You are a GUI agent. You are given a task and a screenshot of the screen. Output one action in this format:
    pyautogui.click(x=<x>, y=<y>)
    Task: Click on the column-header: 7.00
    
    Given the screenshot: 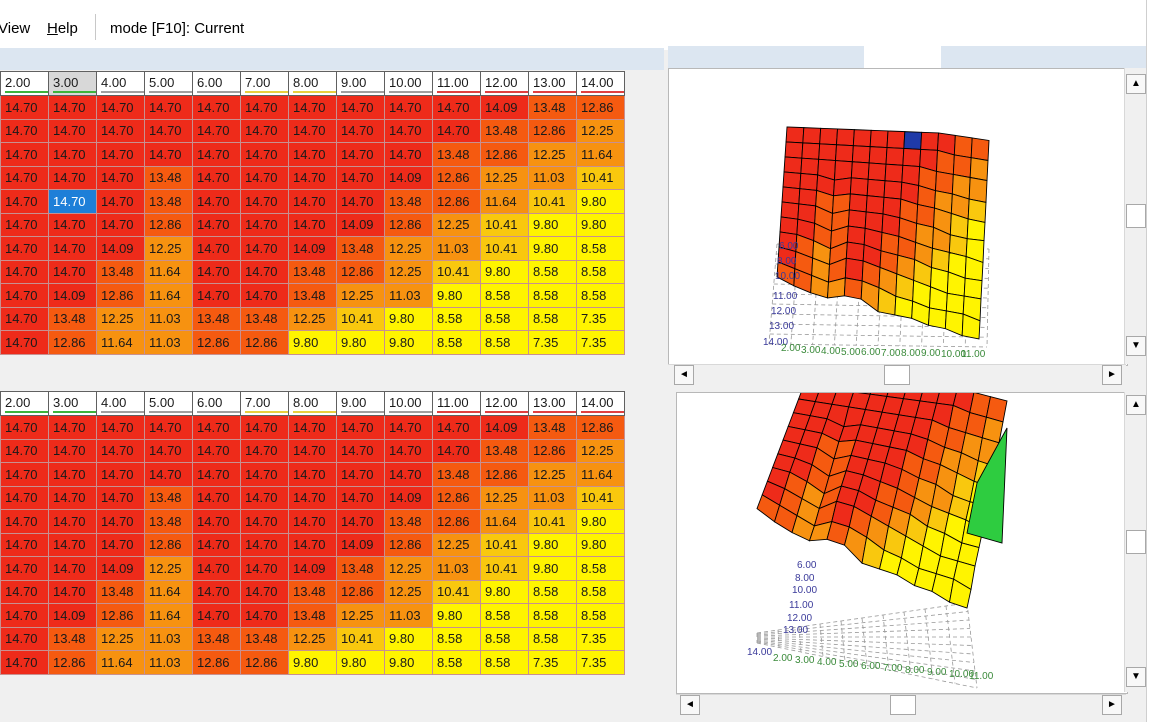 What is the action you would take?
    pyautogui.click(x=264, y=83)
    